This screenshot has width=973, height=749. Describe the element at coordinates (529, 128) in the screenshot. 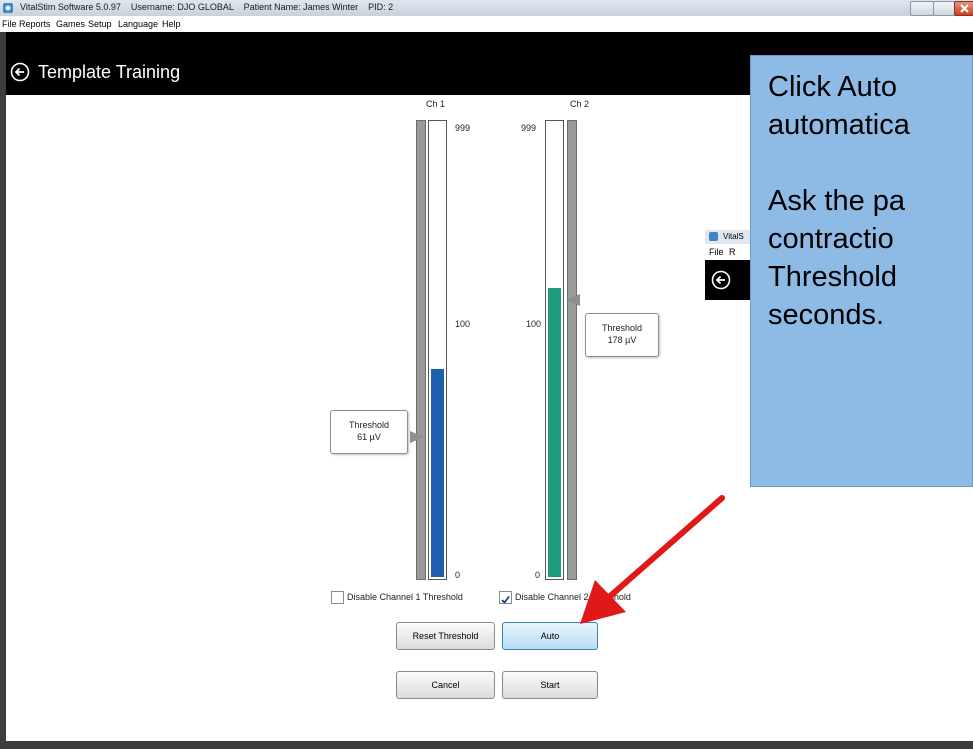

I see `channel-2-scale-top: 999` at that location.